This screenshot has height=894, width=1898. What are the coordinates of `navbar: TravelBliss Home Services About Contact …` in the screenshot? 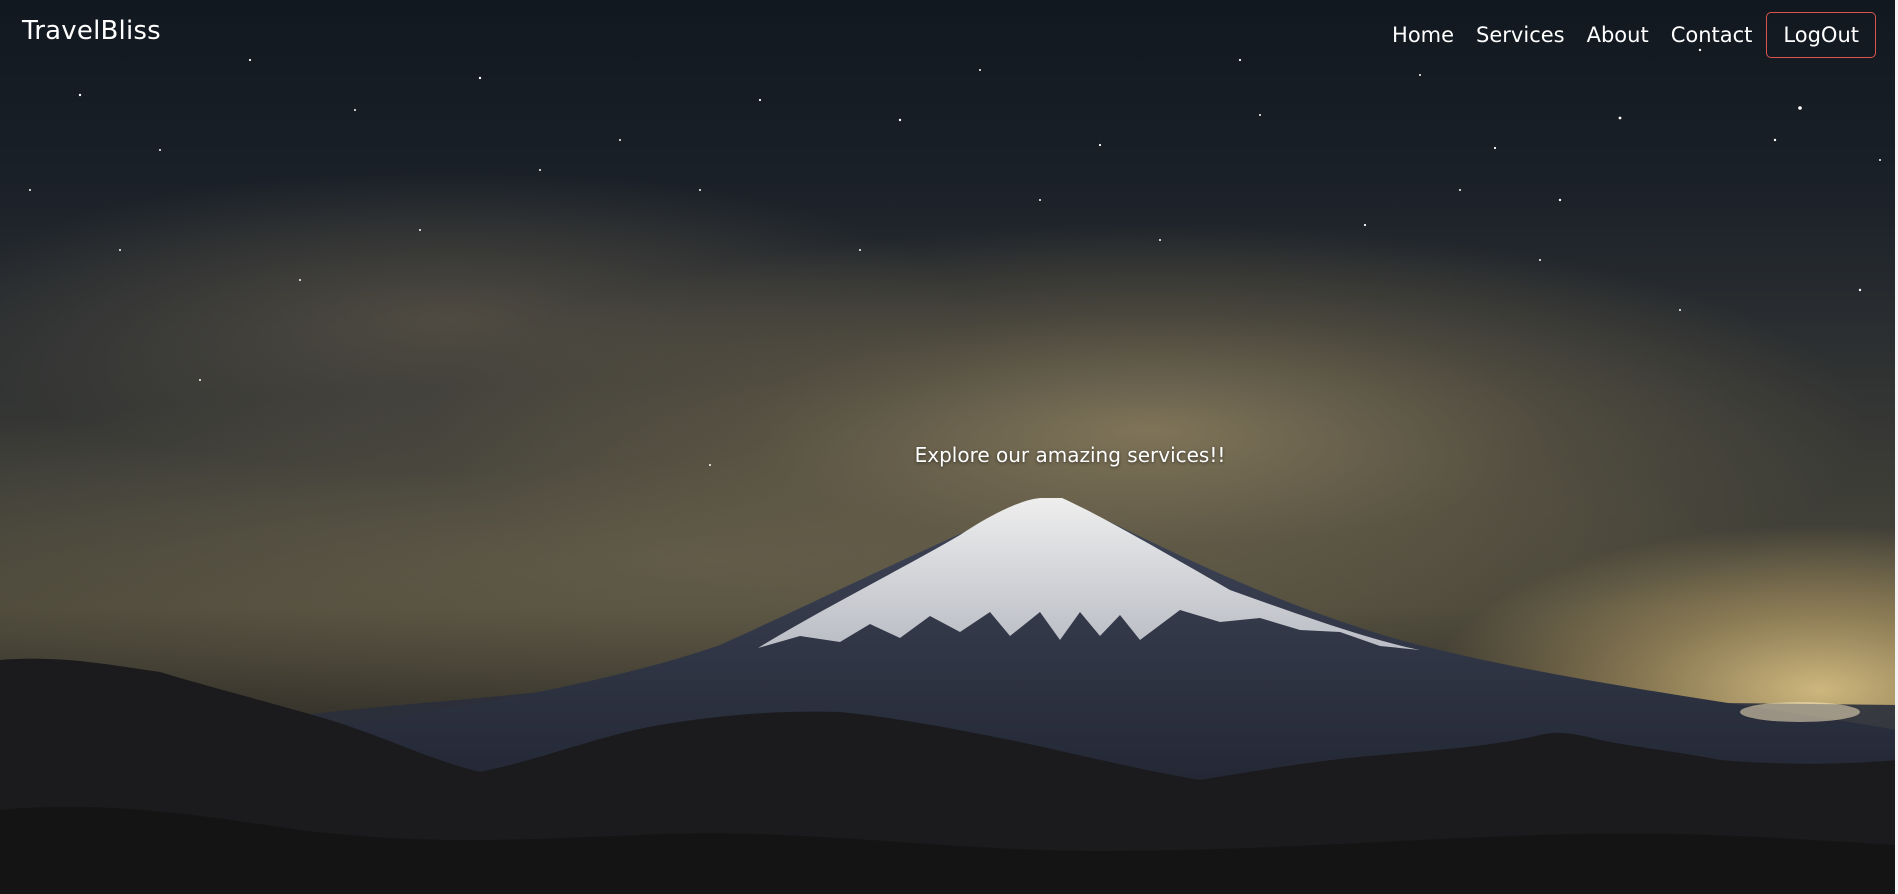 It's located at (949, 34).